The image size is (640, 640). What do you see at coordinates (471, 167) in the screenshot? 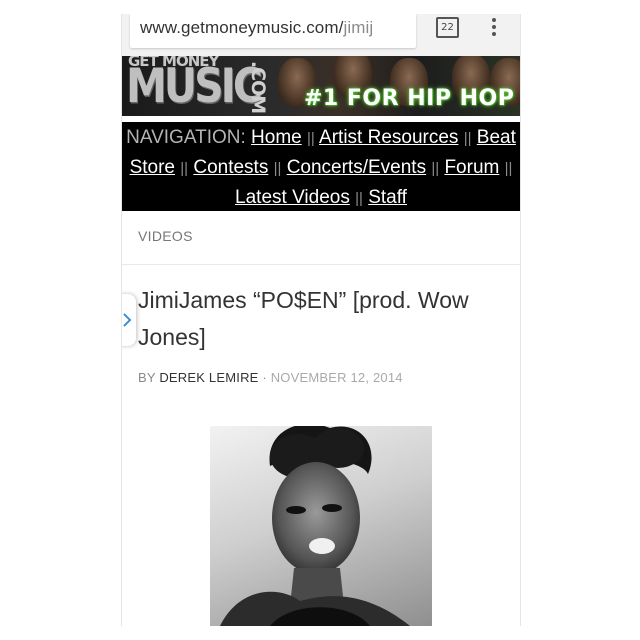
I see `nav-link-forum: Forum` at bounding box center [471, 167].